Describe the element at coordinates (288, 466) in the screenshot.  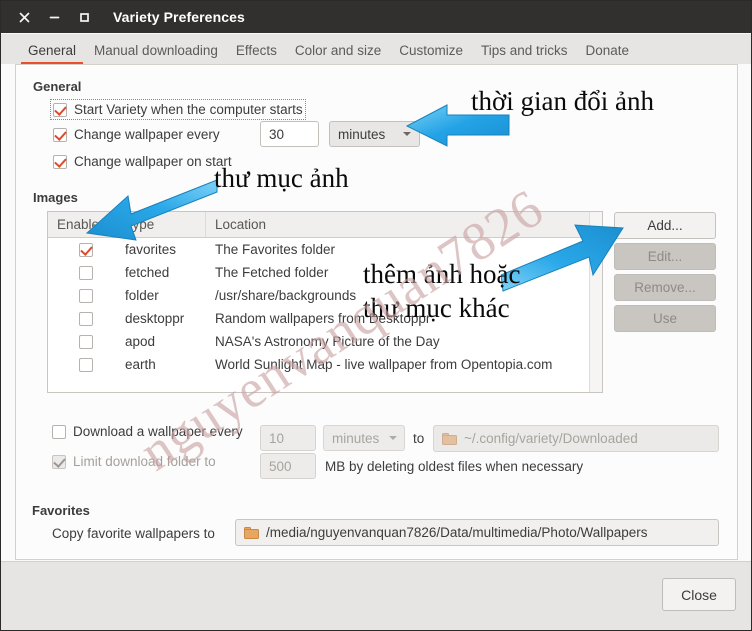
I see `limit-download-value-input: 500` at that location.